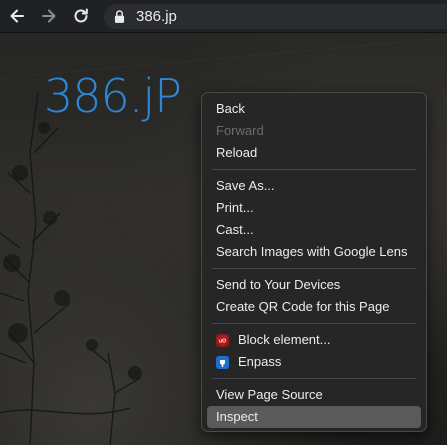 The image size is (447, 445). I want to click on ublock-shield-icon: uO, so click(222, 340).